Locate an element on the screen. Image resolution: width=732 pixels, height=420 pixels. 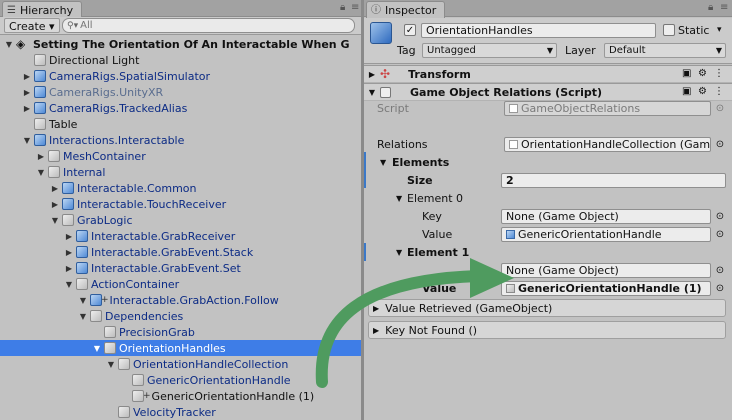
value-retrieved-event: ▶ Value Retrieved (GameObject) is located at coordinates (547, 308).